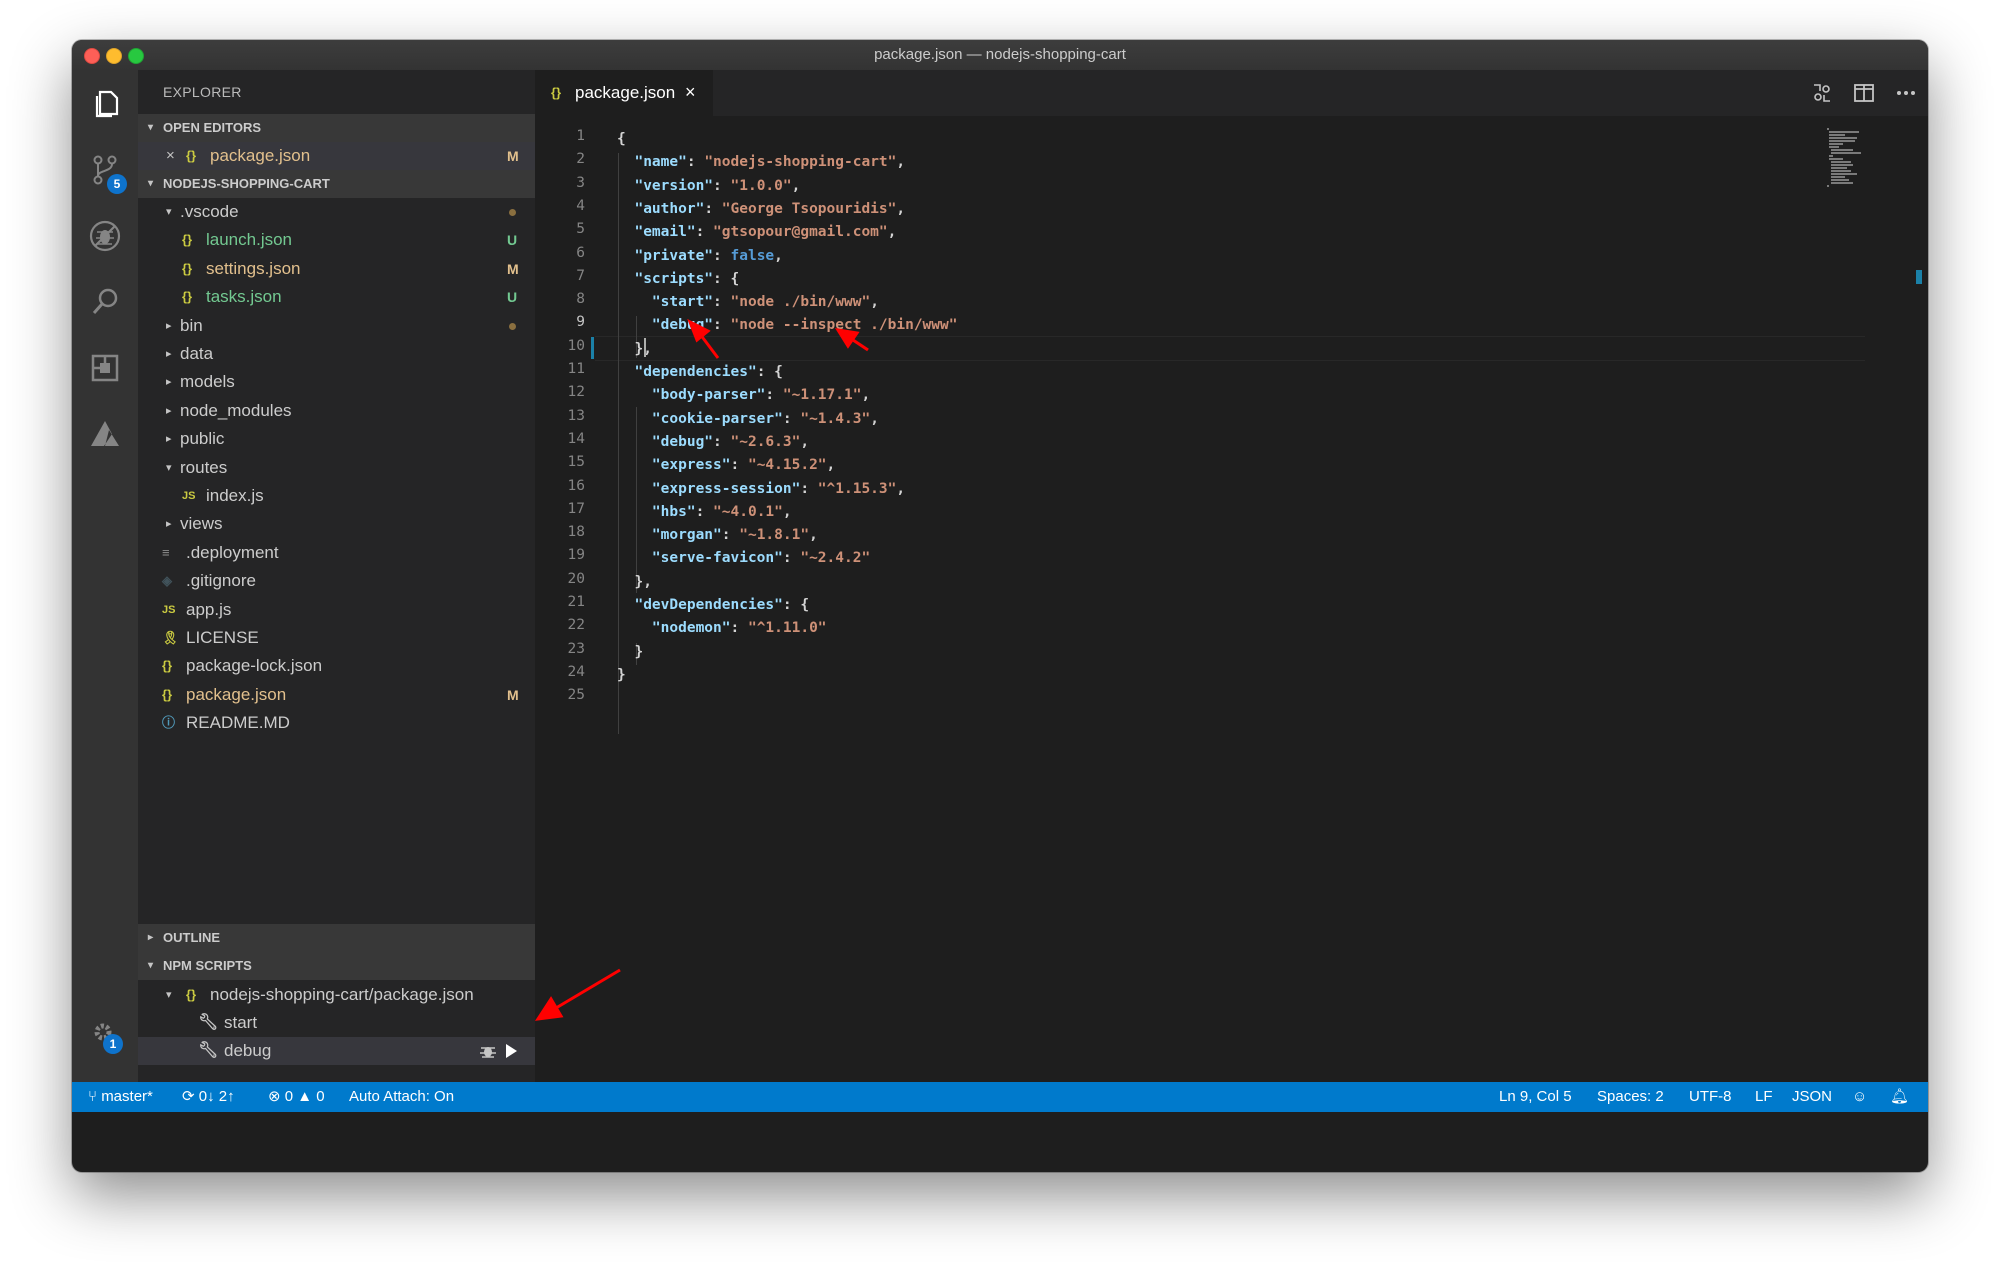 This screenshot has width=2000, height=1274. I want to click on tree-item: ▾ routes, so click(336, 468).